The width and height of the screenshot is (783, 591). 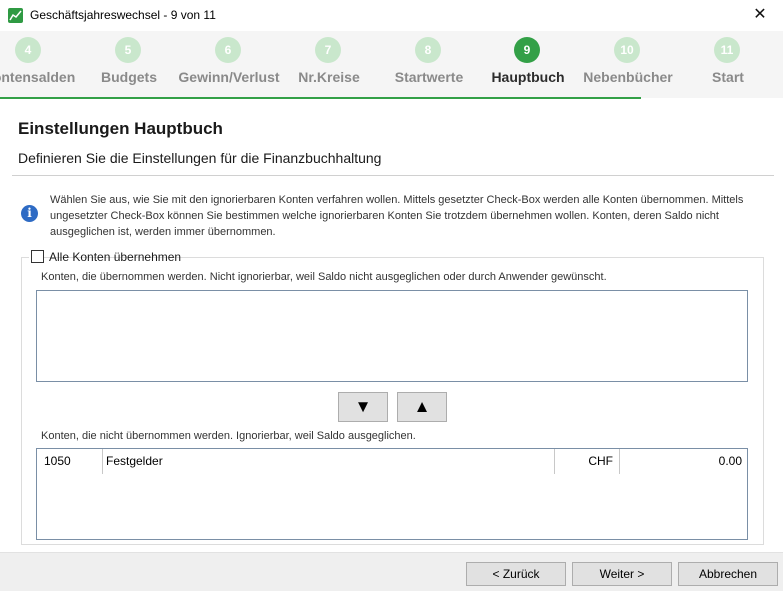 What do you see at coordinates (516, 574) in the screenshot?
I see `back-button: < Zurück` at bounding box center [516, 574].